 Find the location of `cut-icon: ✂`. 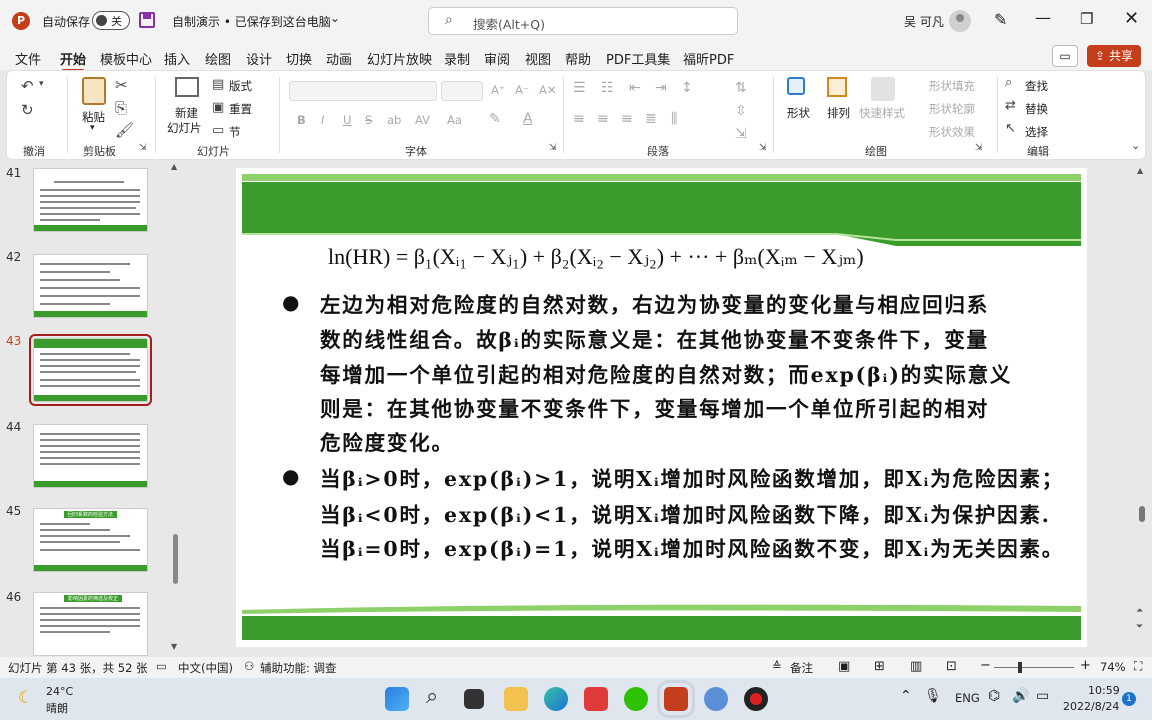

cut-icon: ✂ is located at coordinates (121, 85).